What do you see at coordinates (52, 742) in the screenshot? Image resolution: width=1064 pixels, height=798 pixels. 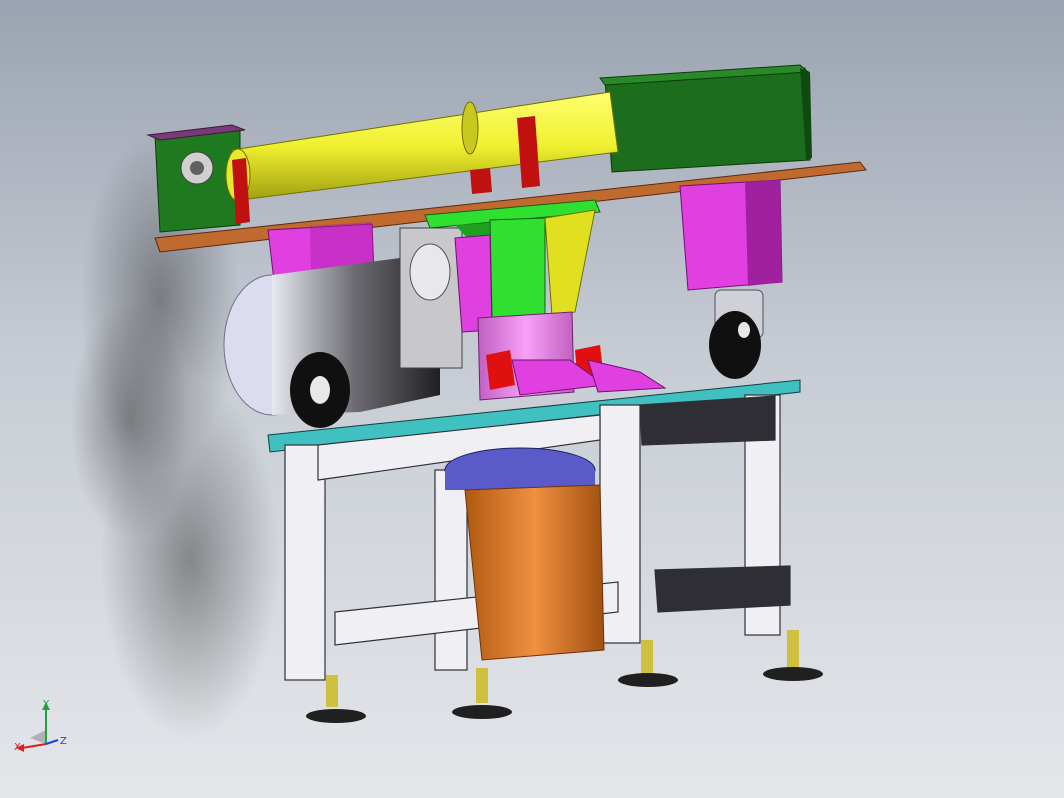 I see `z-axis-icon` at bounding box center [52, 742].